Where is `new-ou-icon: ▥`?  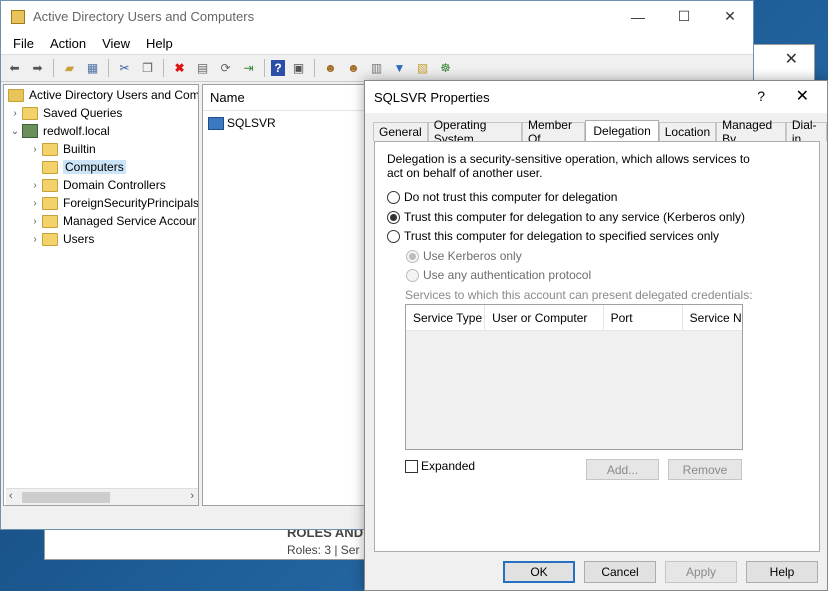 new-ou-icon: ▥ is located at coordinates (376, 68).